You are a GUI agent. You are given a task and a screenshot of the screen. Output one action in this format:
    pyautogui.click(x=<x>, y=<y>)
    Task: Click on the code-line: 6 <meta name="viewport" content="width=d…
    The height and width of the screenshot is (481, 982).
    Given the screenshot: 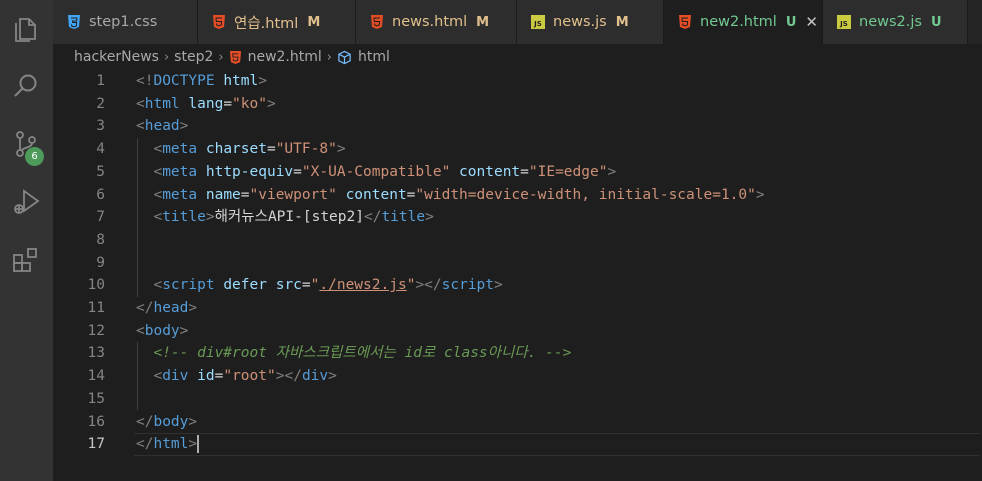 What is the action you would take?
    pyautogui.click(x=517, y=195)
    